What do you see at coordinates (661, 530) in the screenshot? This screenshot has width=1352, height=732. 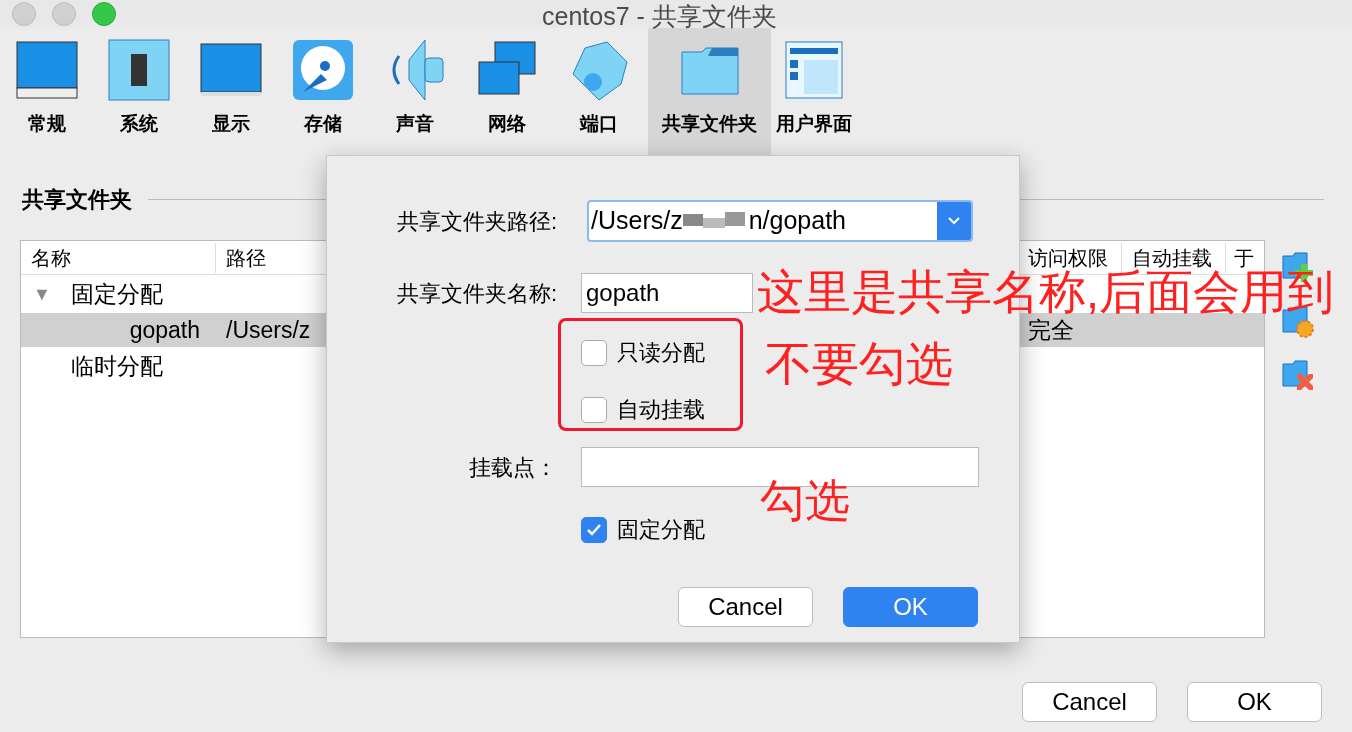 I see `checkbox-label: 固定分配` at bounding box center [661, 530].